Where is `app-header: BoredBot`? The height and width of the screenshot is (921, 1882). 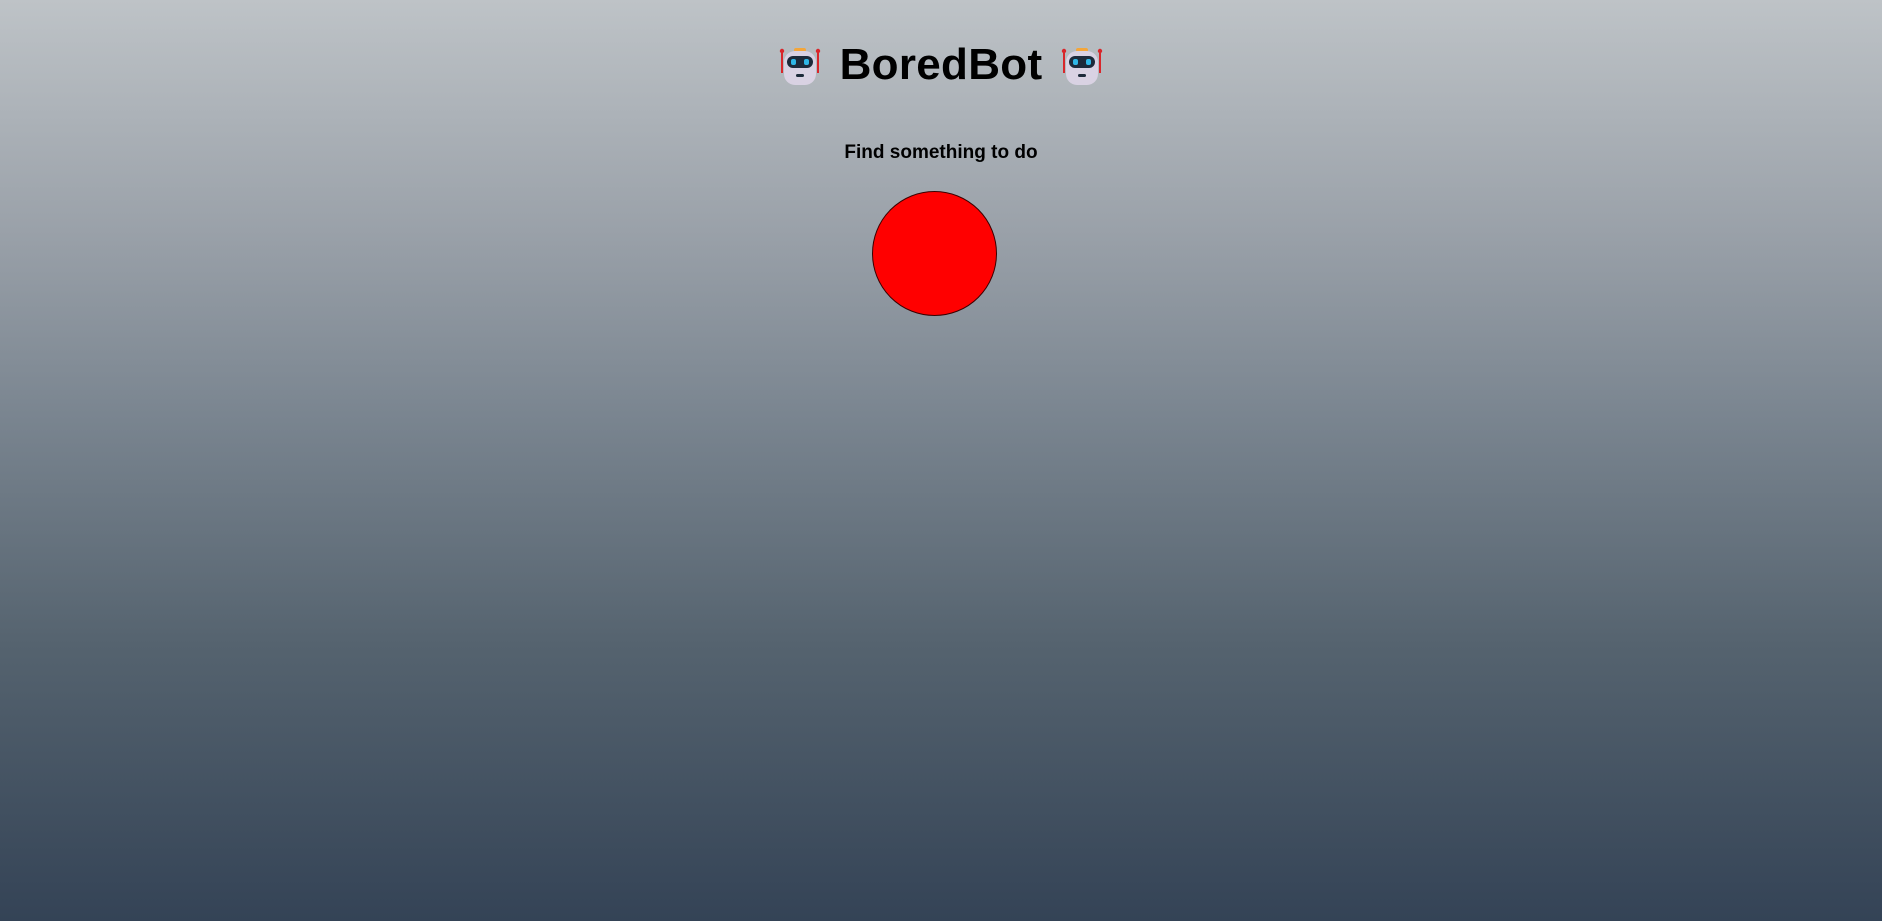
app-header: BoredBot is located at coordinates (941, 65).